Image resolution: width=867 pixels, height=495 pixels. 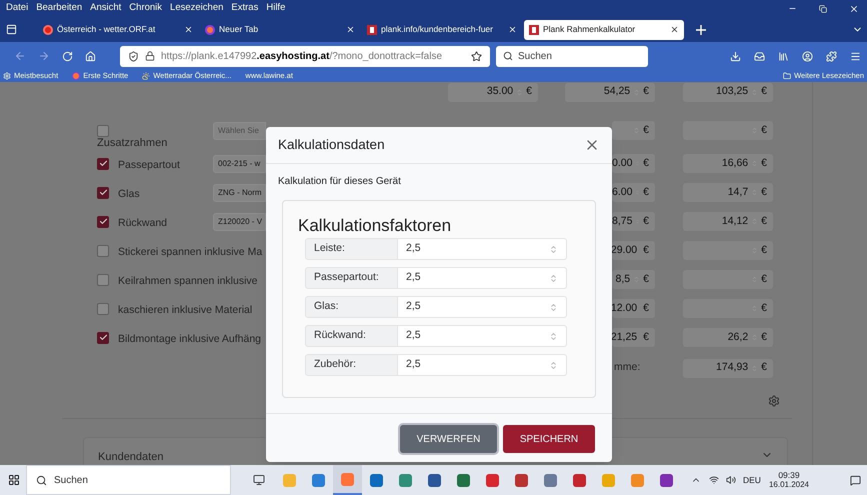 I want to click on select-field: Z120020 - V, so click(x=239, y=221).